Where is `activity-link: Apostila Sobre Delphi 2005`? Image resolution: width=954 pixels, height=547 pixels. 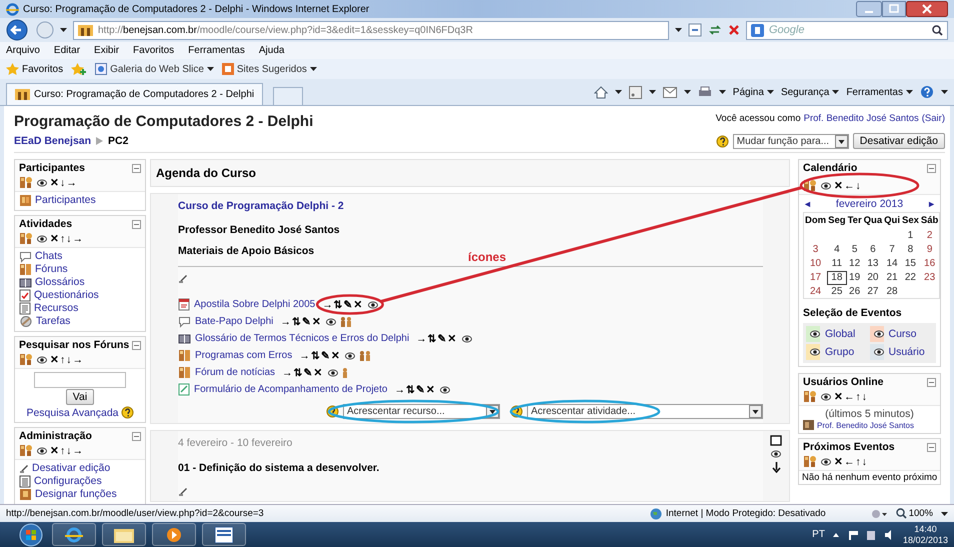 activity-link: Apostila Sobre Delphi 2005 is located at coordinates (255, 304).